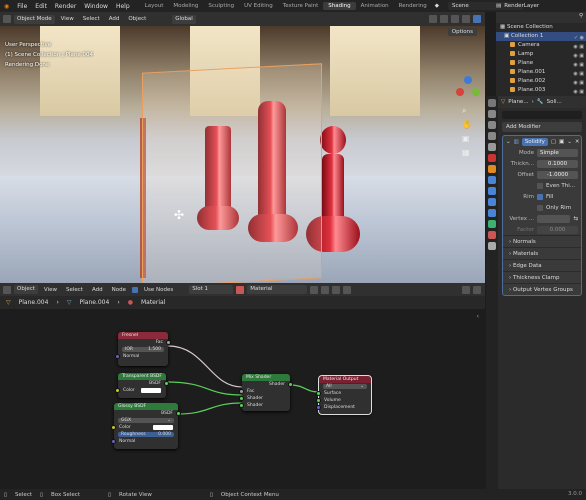 The height and width of the screenshot is (500, 586). What do you see at coordinates (146, 434) in the screenshot?
I see `roughness-field: Roughness 0.000` at bounding box center [146, 434].